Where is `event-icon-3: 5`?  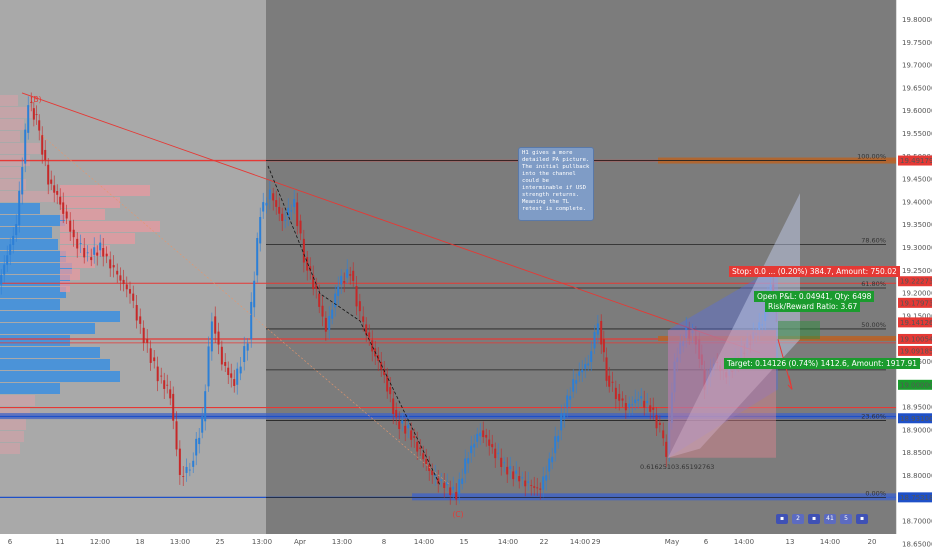 event-icon-3: 5 is located at coordinates (846, 519).